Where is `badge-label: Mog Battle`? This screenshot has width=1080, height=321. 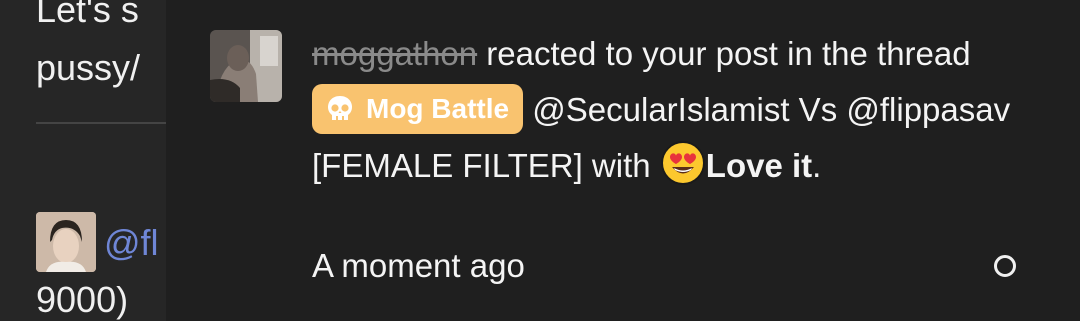
badge-label: Mog Battle is located at coordinates (438, 109).